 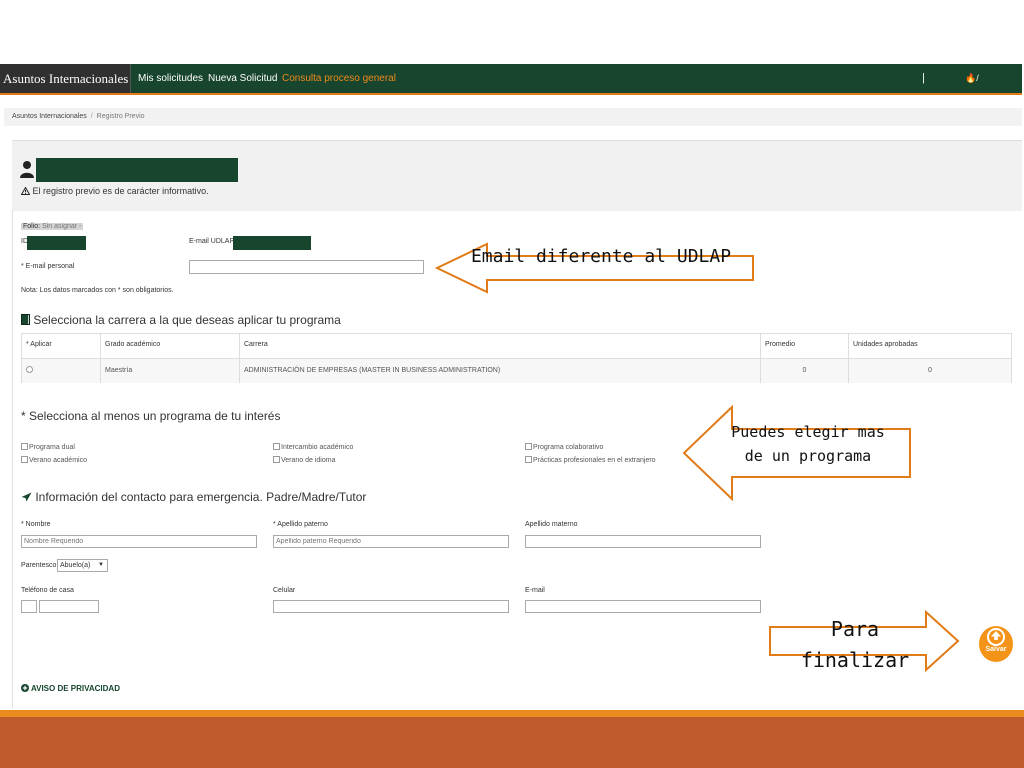 I want to click on checkbox-label: Programa colaborativo, so click(x=568, y=447).